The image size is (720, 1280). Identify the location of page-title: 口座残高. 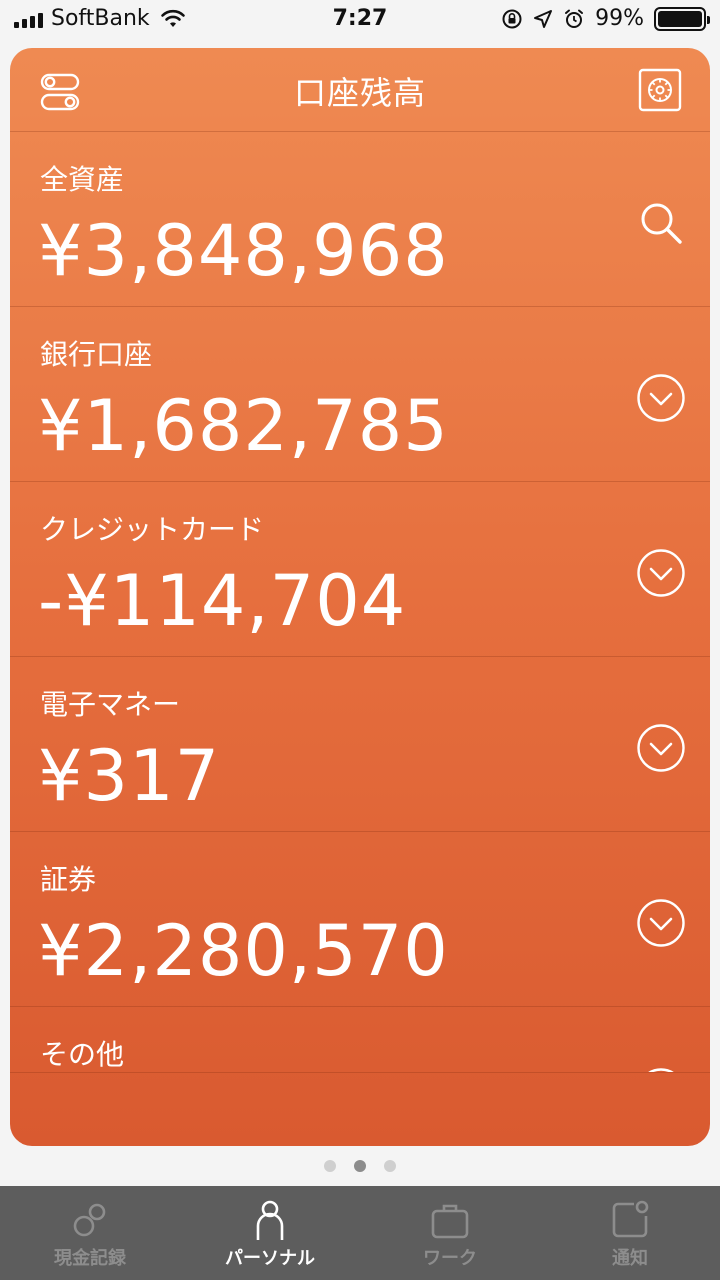
(359, 93).